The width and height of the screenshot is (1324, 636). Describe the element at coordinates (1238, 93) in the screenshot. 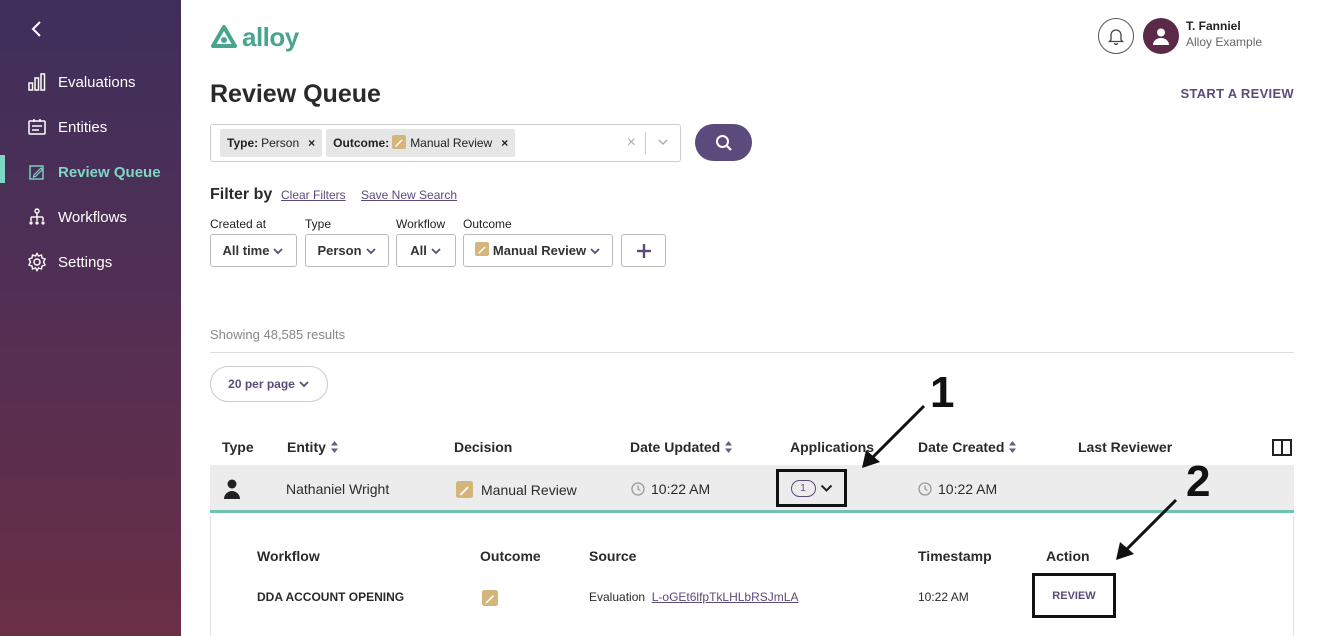

I see `start-review-button: START A REVIEW` at that location.